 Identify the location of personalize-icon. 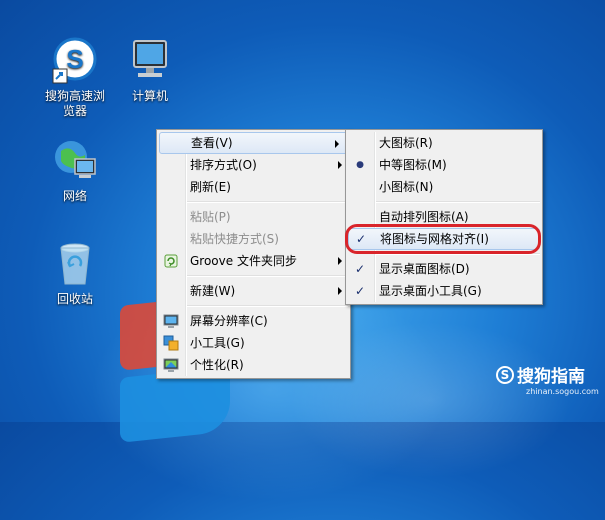
(171, 365).